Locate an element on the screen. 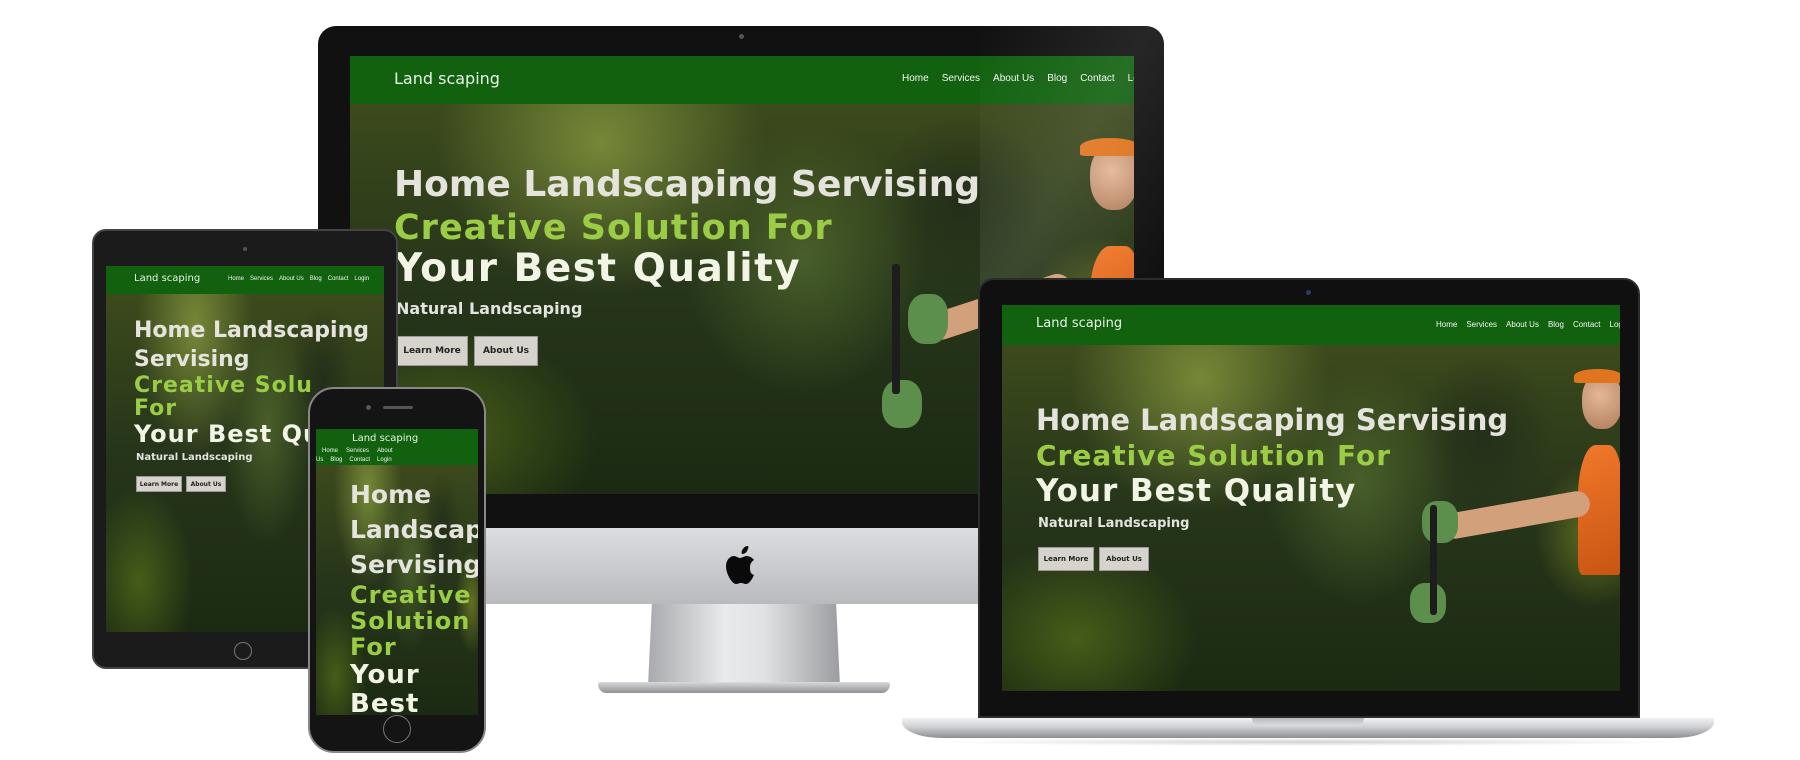 The image size is (1800, 760). macbook-shadow is located at coordinates (1308, 742).